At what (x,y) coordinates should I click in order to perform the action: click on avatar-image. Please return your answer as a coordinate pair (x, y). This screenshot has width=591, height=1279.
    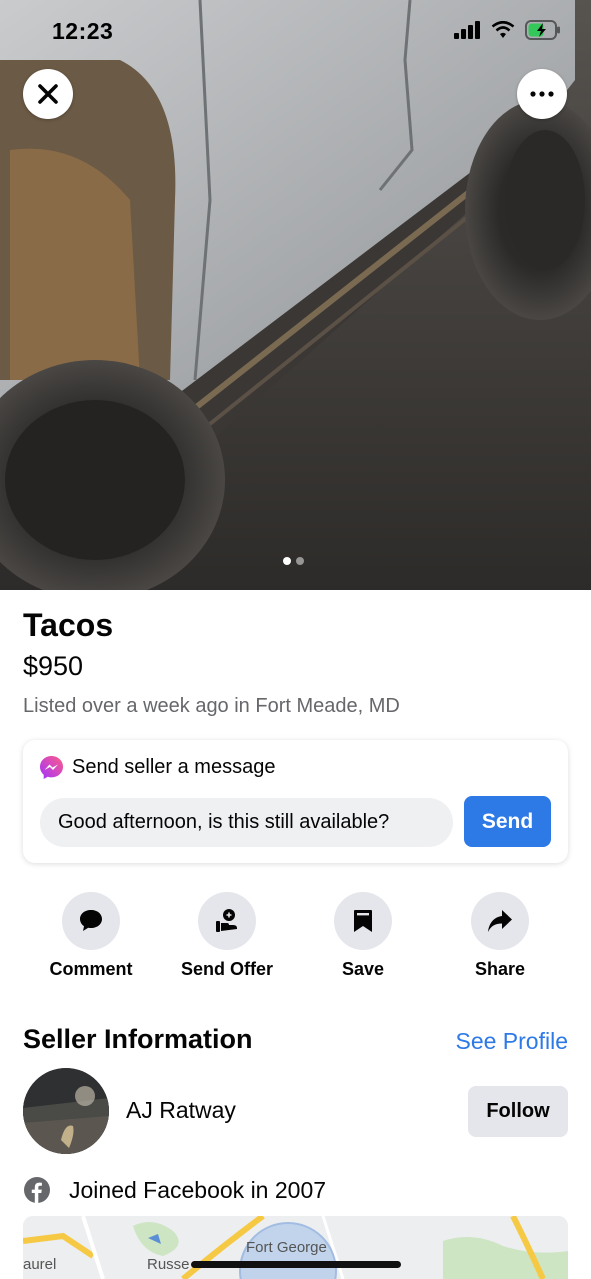
    Looking at the image, I should click on (66, 1111).